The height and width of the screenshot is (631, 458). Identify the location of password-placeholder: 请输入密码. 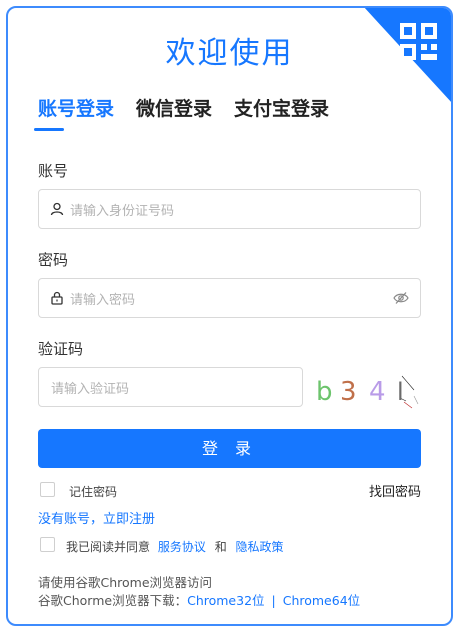
(103, 300).